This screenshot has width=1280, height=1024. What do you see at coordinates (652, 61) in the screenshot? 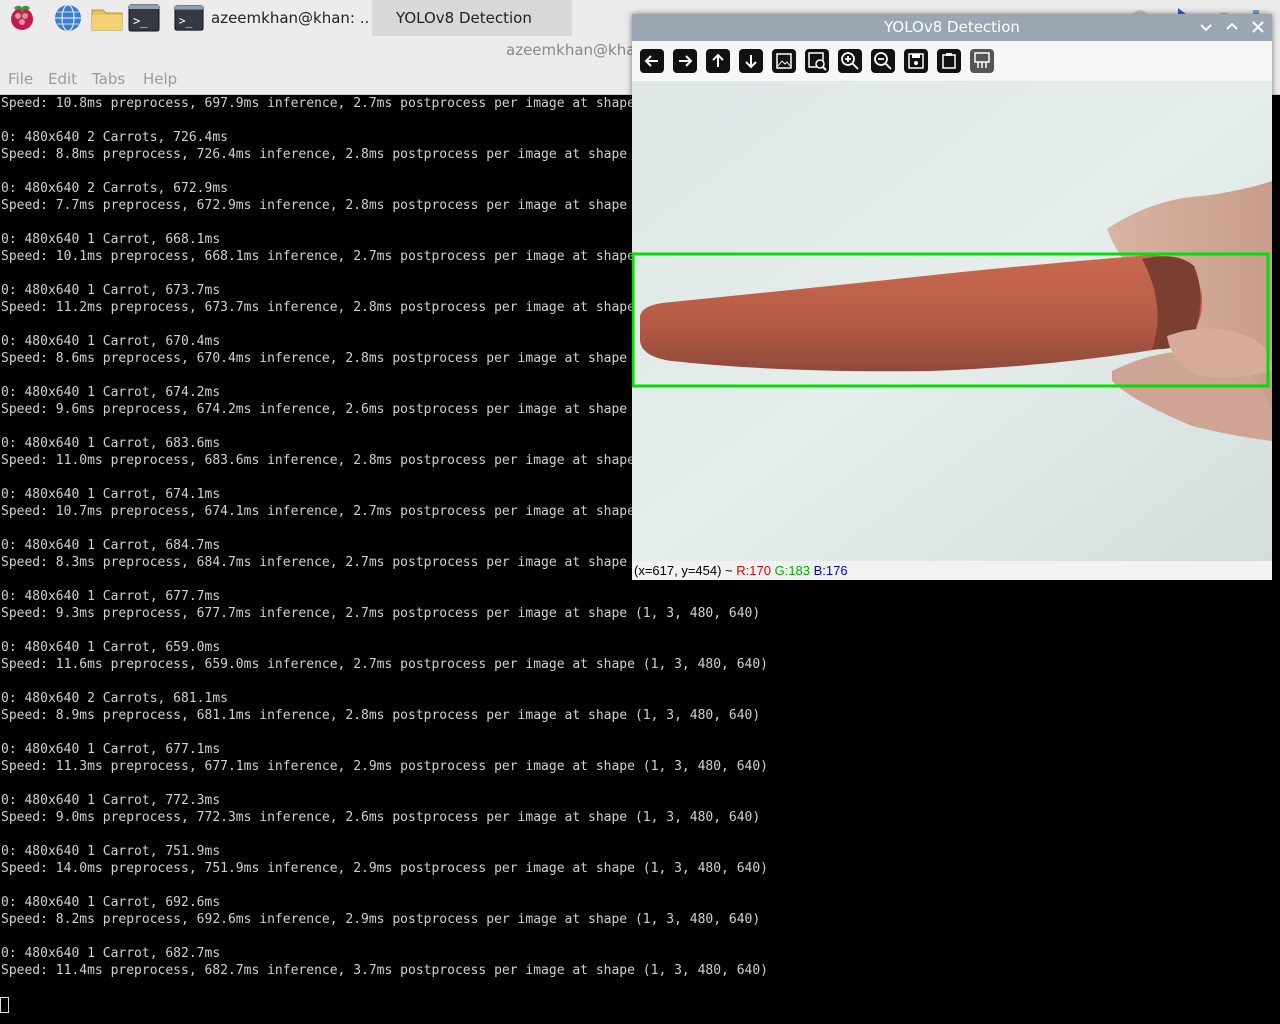
I see `arrow-left-icon` at bounding box center [652, 61].